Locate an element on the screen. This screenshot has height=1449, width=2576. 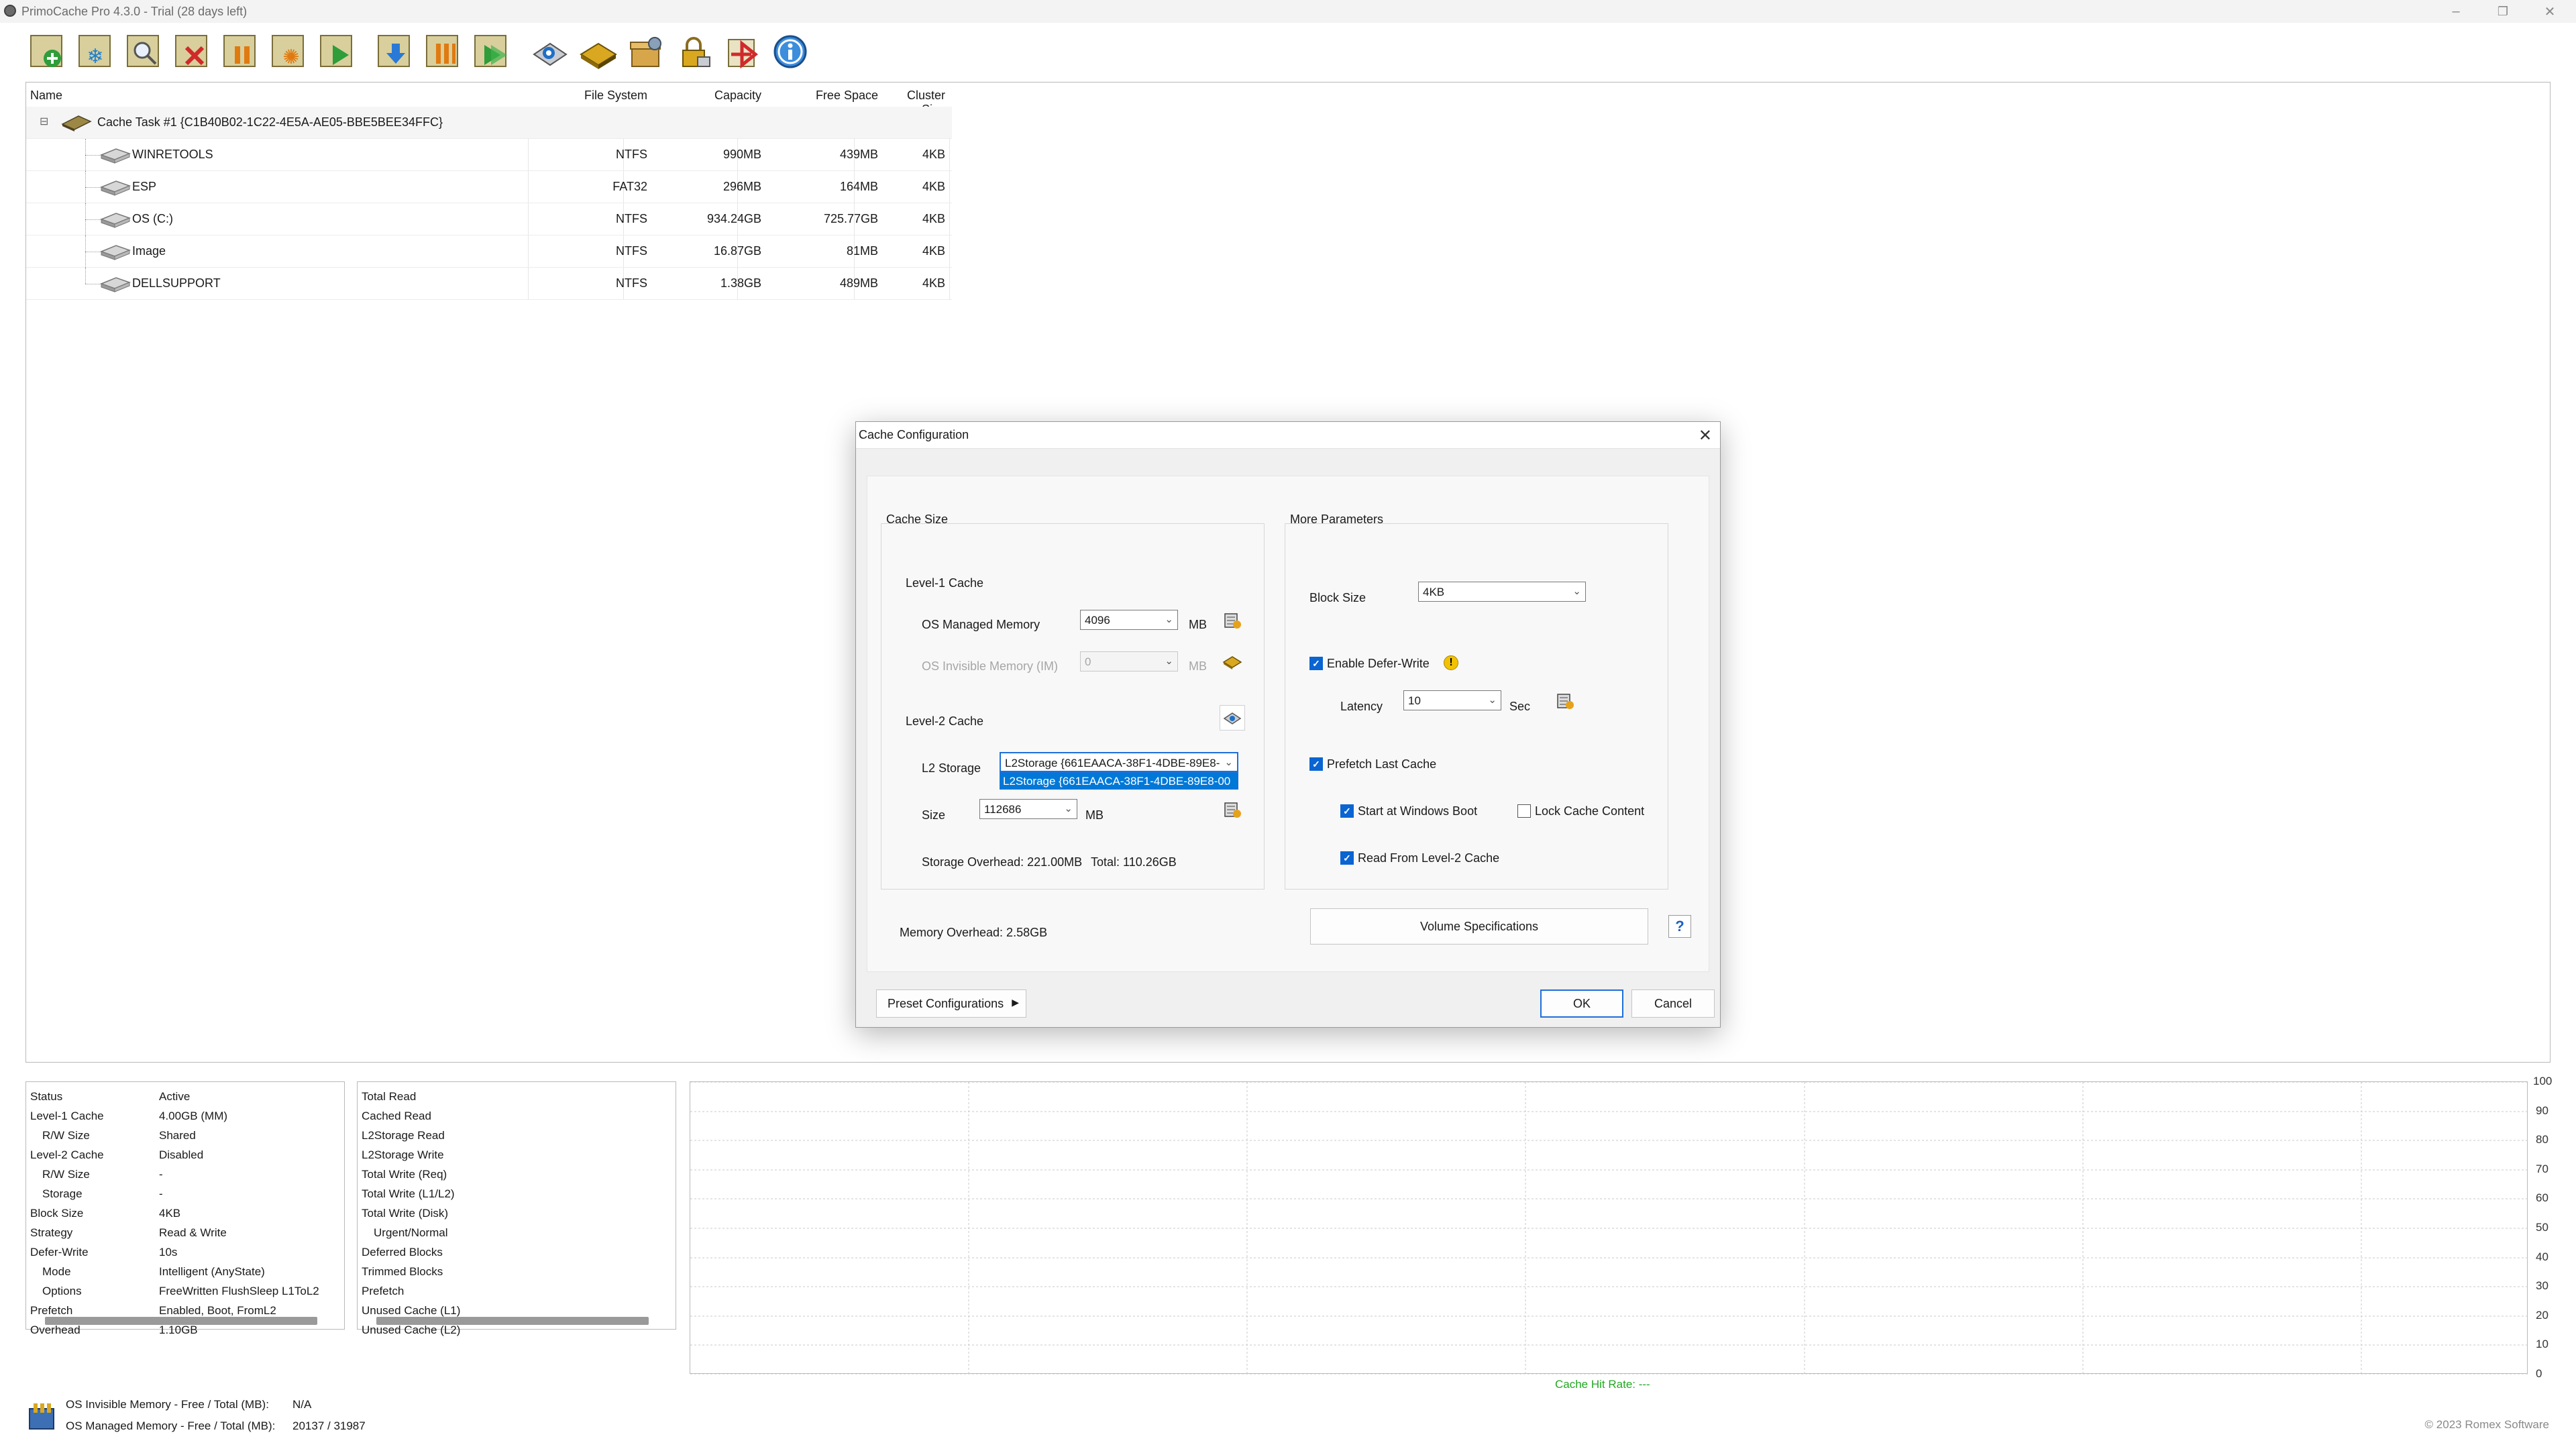
volume-free: 439MB is located at coordinates (858, 154).